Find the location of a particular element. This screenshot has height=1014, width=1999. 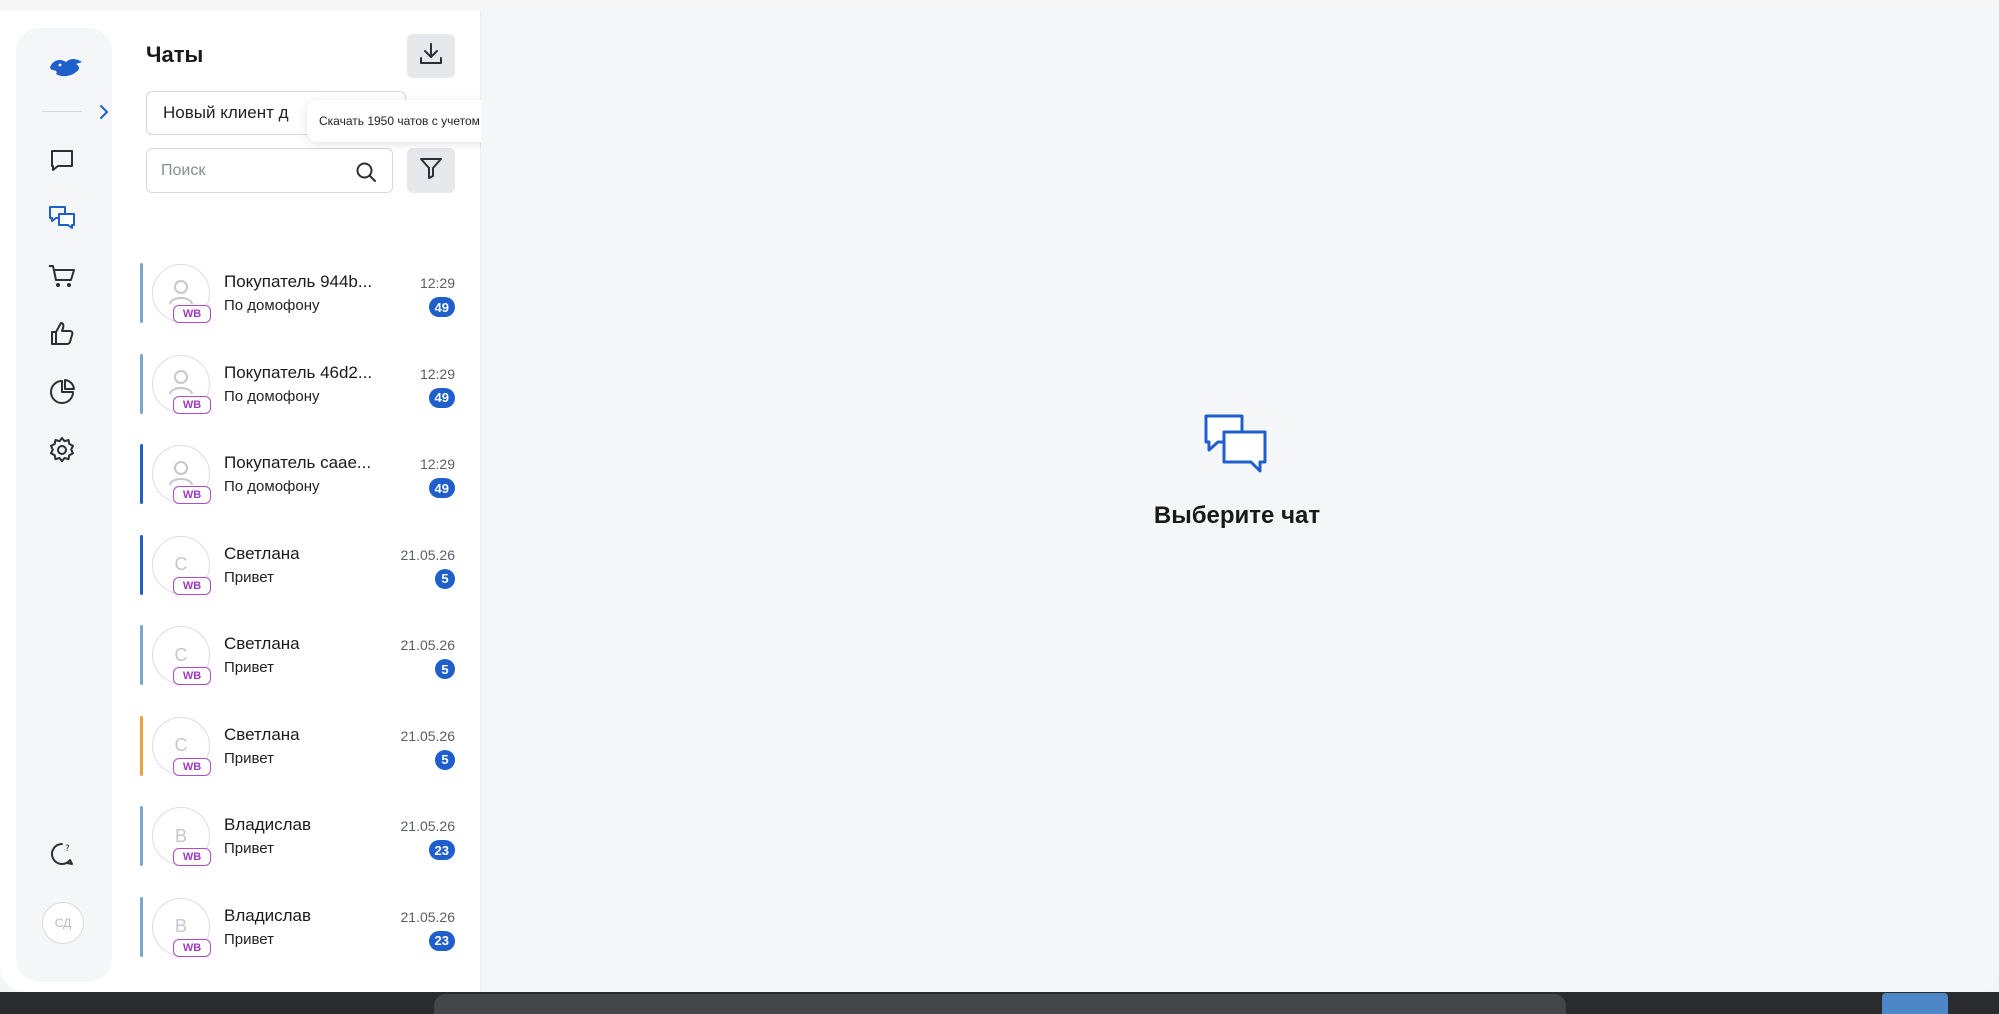

pie-chart-icon is located at coordinates (62, 394).